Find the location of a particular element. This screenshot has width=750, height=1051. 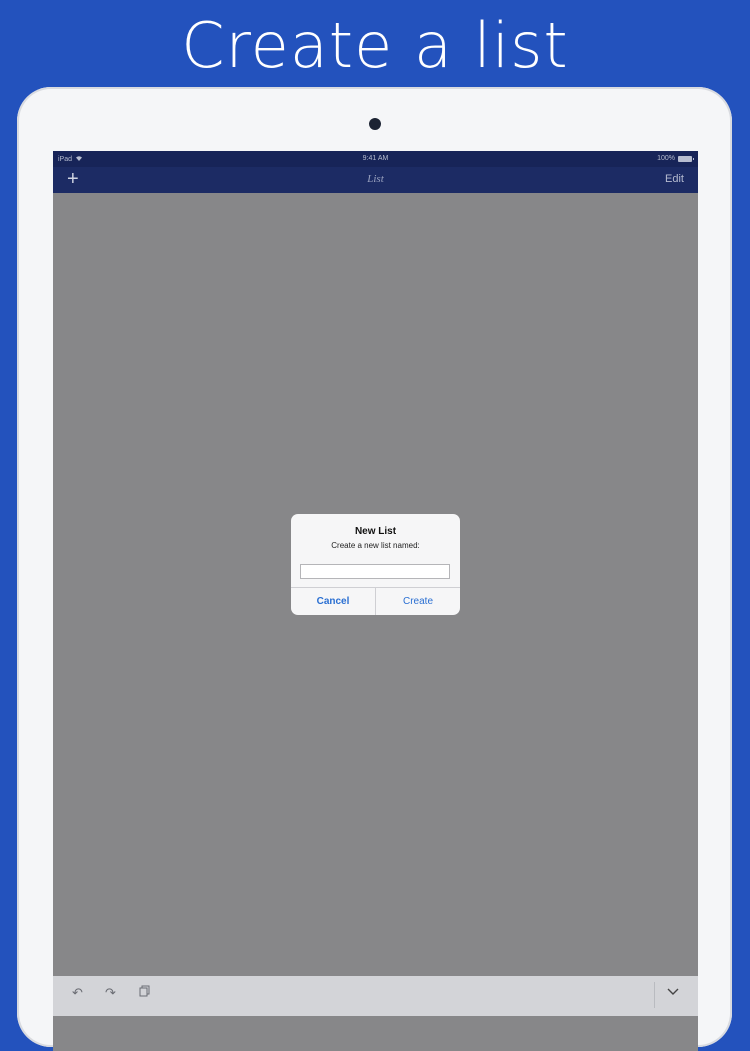

create-button: Create is located at coordinates (418, 601).